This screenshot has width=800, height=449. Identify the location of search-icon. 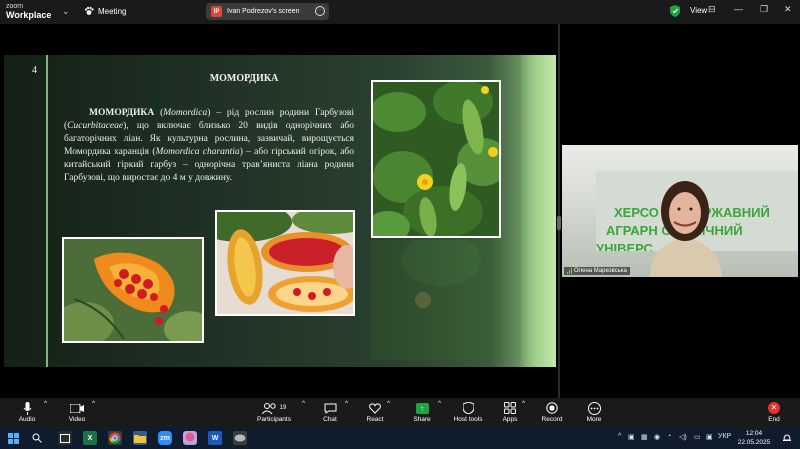
(37, 438).